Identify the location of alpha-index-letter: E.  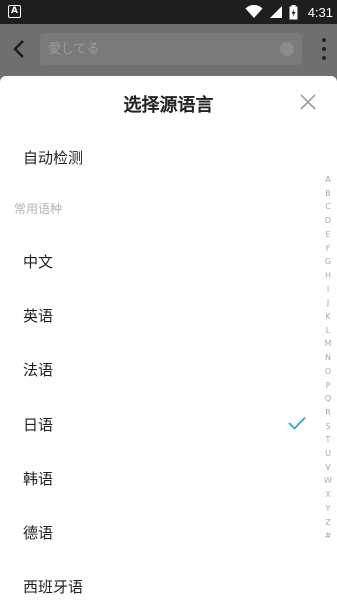
(327, 235).